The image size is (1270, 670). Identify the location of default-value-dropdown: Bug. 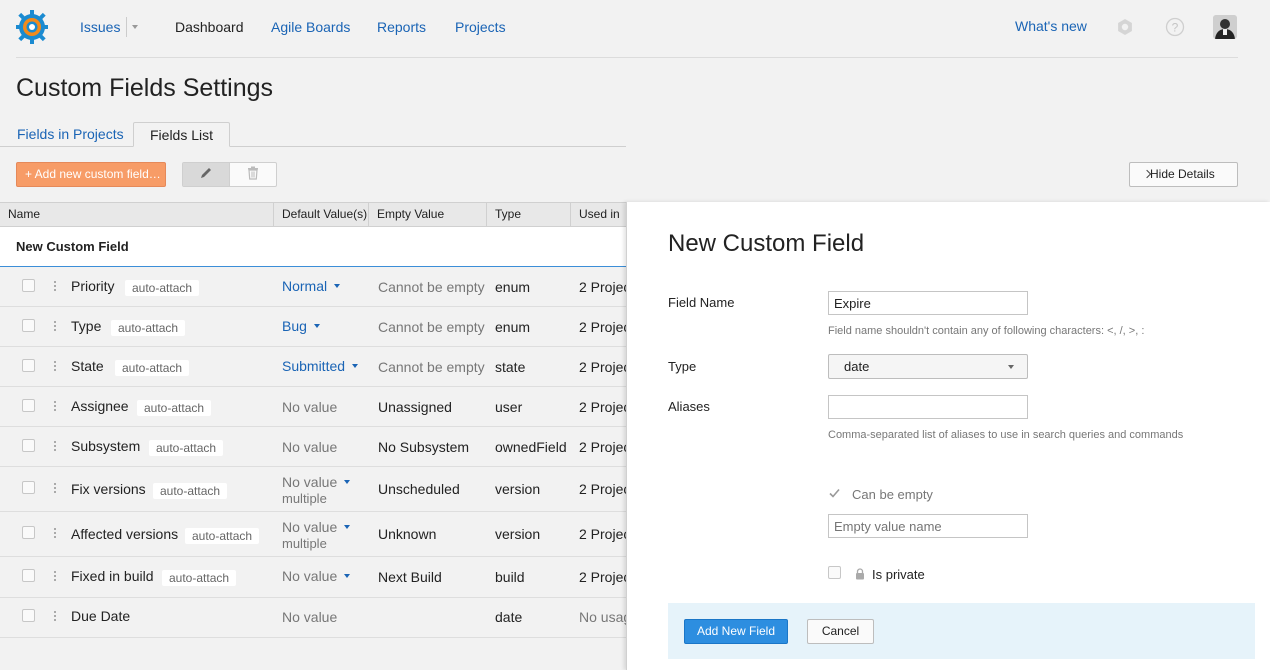
(301, 326).